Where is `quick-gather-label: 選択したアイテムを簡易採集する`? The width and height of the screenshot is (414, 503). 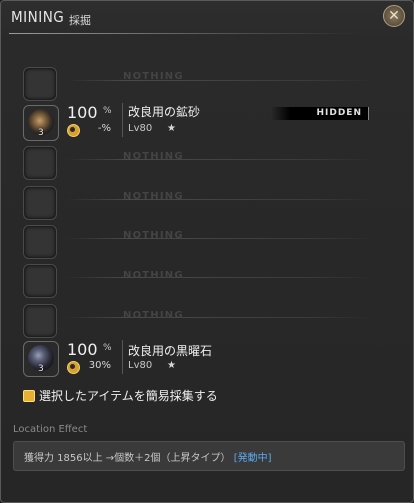
quick-gather-label: 選択したアイテムを簡易採集する is located at coordinates (128, 395).